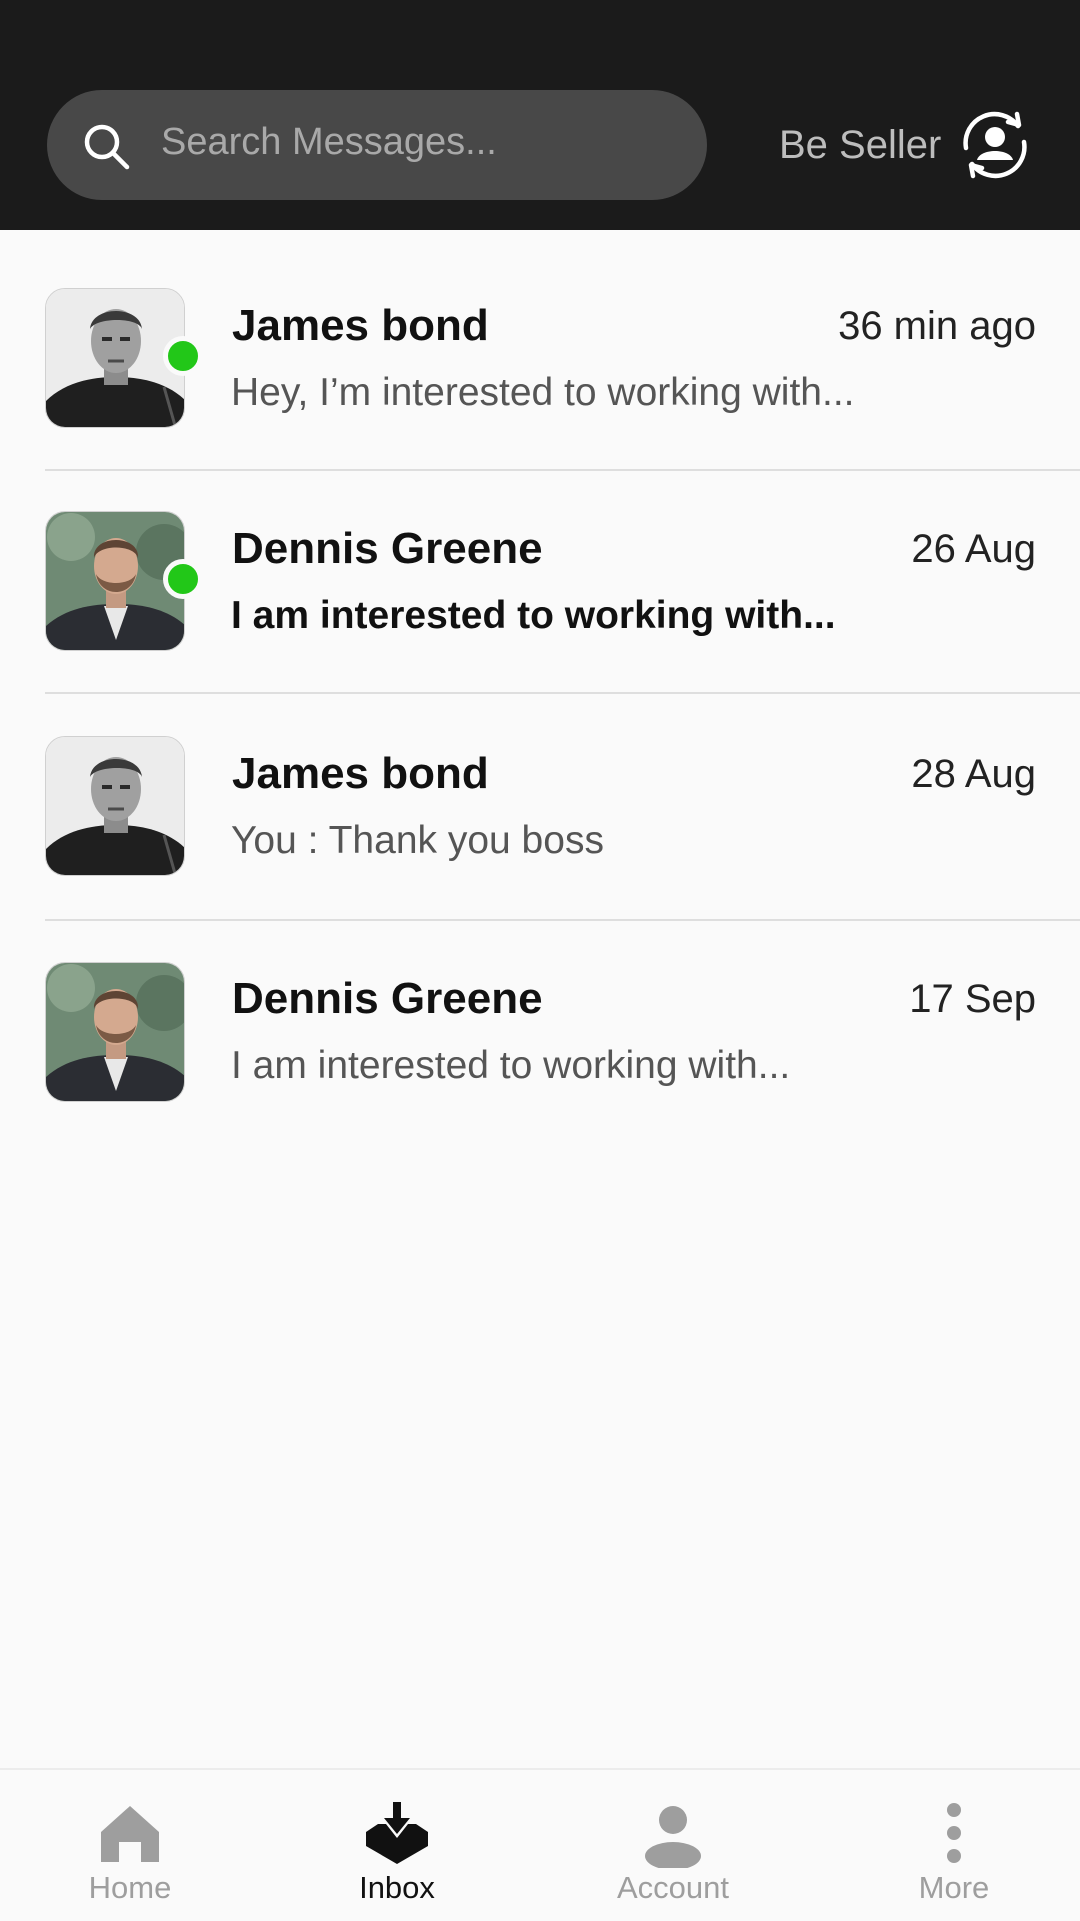  I want to click on message-time: 17 Sep, so click(972, 999).